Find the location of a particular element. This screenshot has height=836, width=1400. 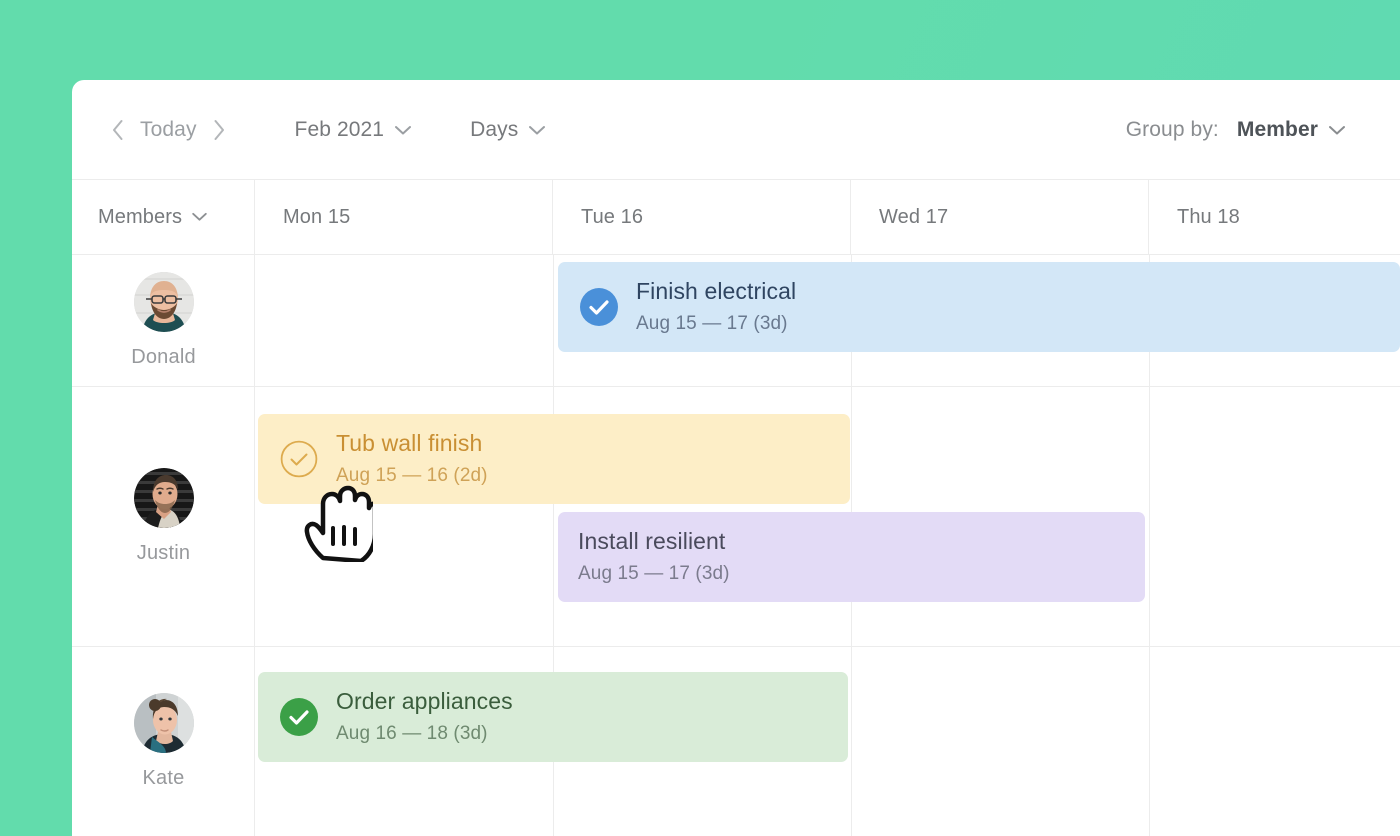

member-cell-kate: Kate is located at coordinates (163, 741).